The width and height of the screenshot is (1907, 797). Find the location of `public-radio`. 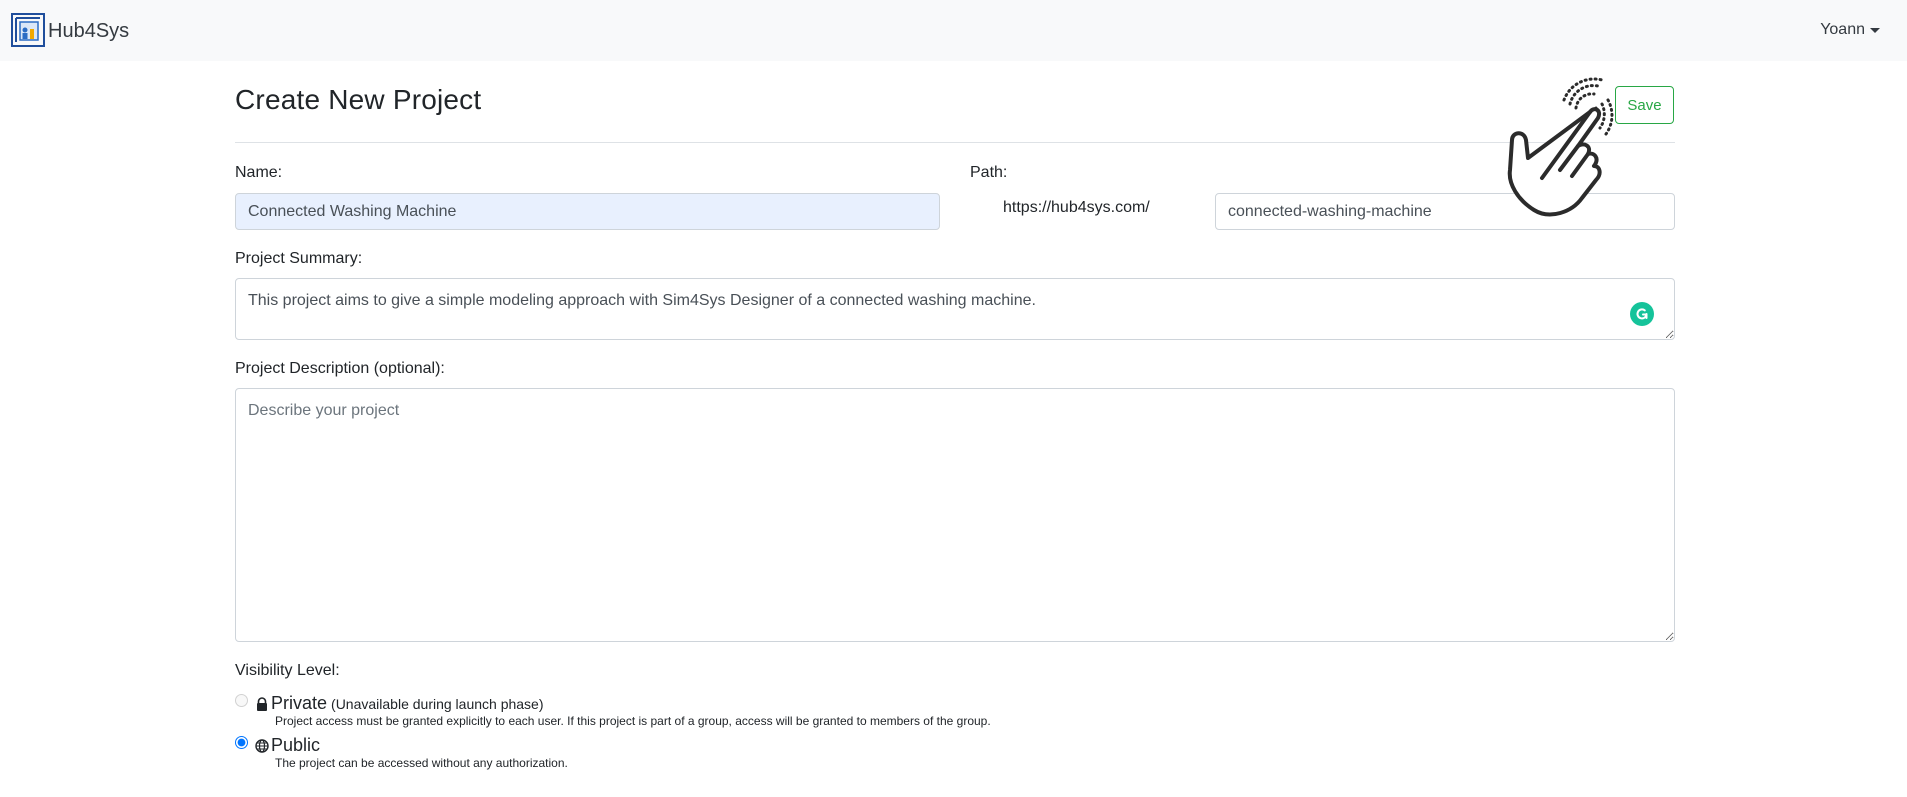

public-radio is located at coordinates (241, 742).